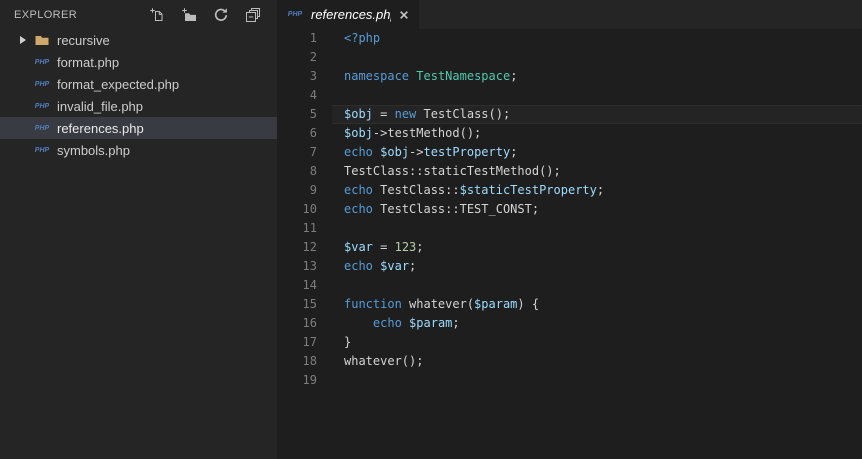  I want to click on line-number: 19, so click(309, 380).